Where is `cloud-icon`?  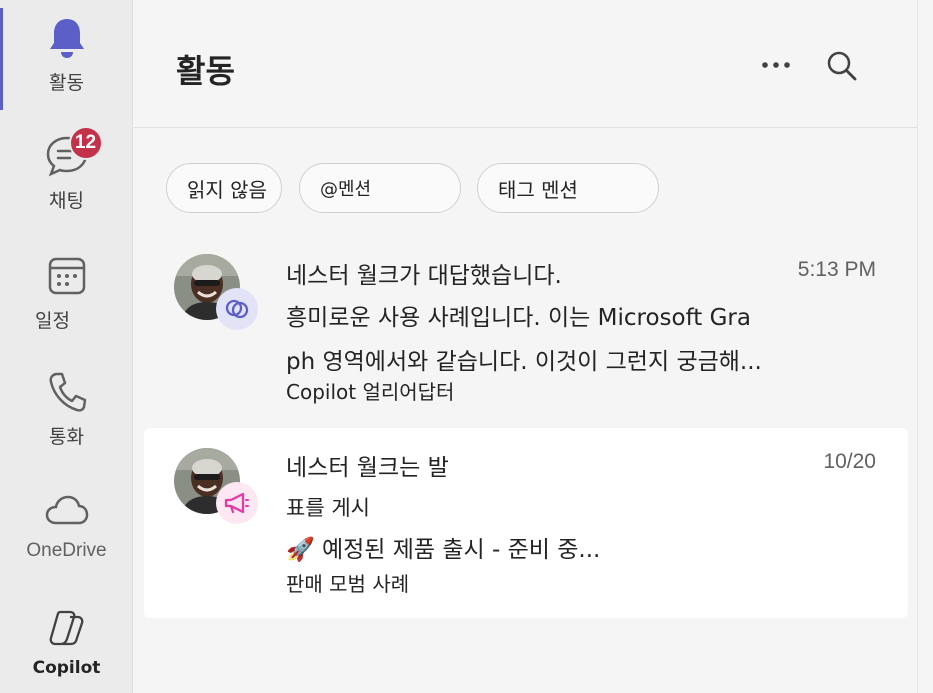
cloud-icon is located at coordinates (67, 510).